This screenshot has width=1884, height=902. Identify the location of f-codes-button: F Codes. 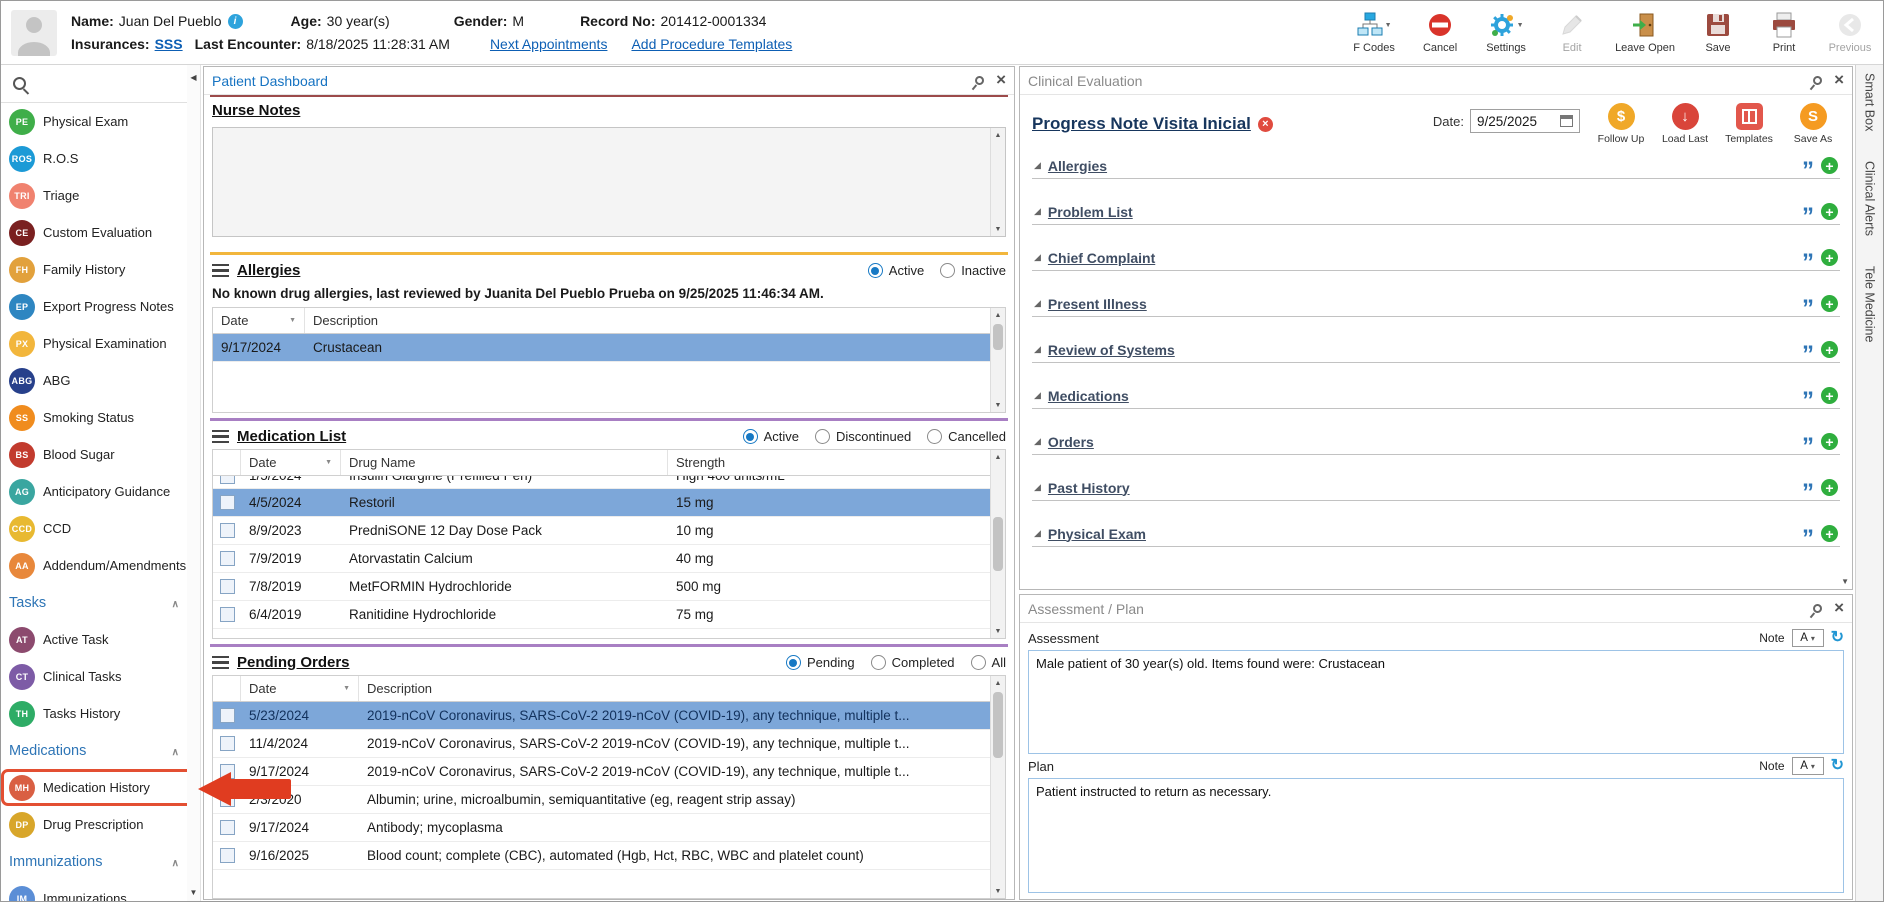
(1374, 32).